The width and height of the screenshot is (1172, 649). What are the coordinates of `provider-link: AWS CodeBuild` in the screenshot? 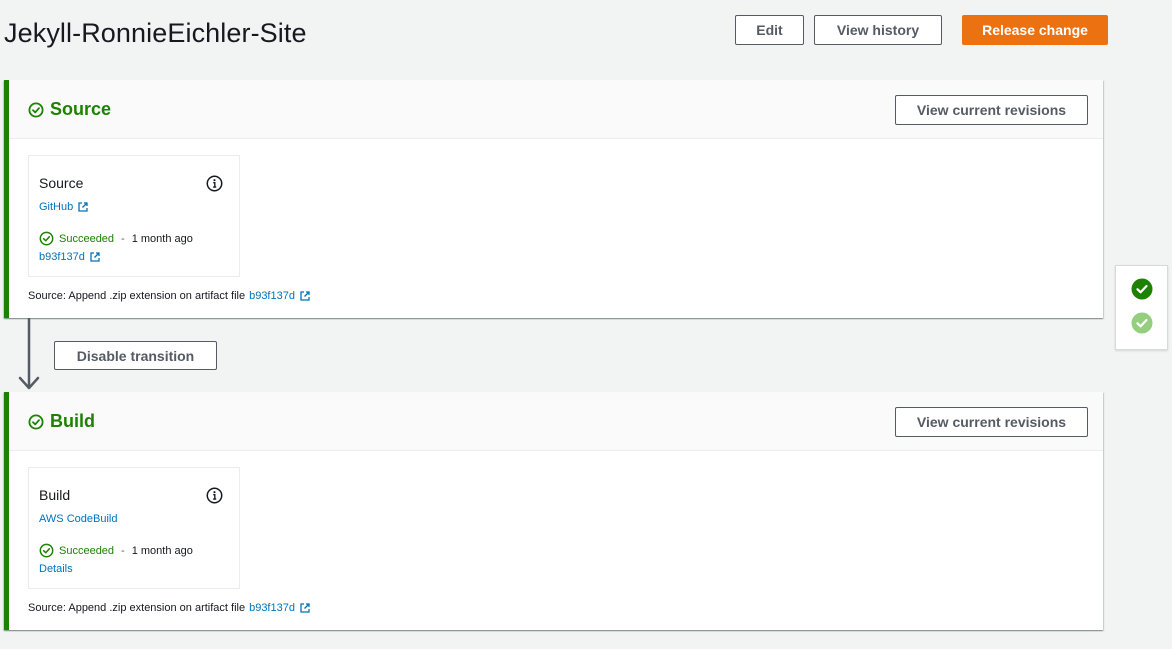 It's located at (78, 519).